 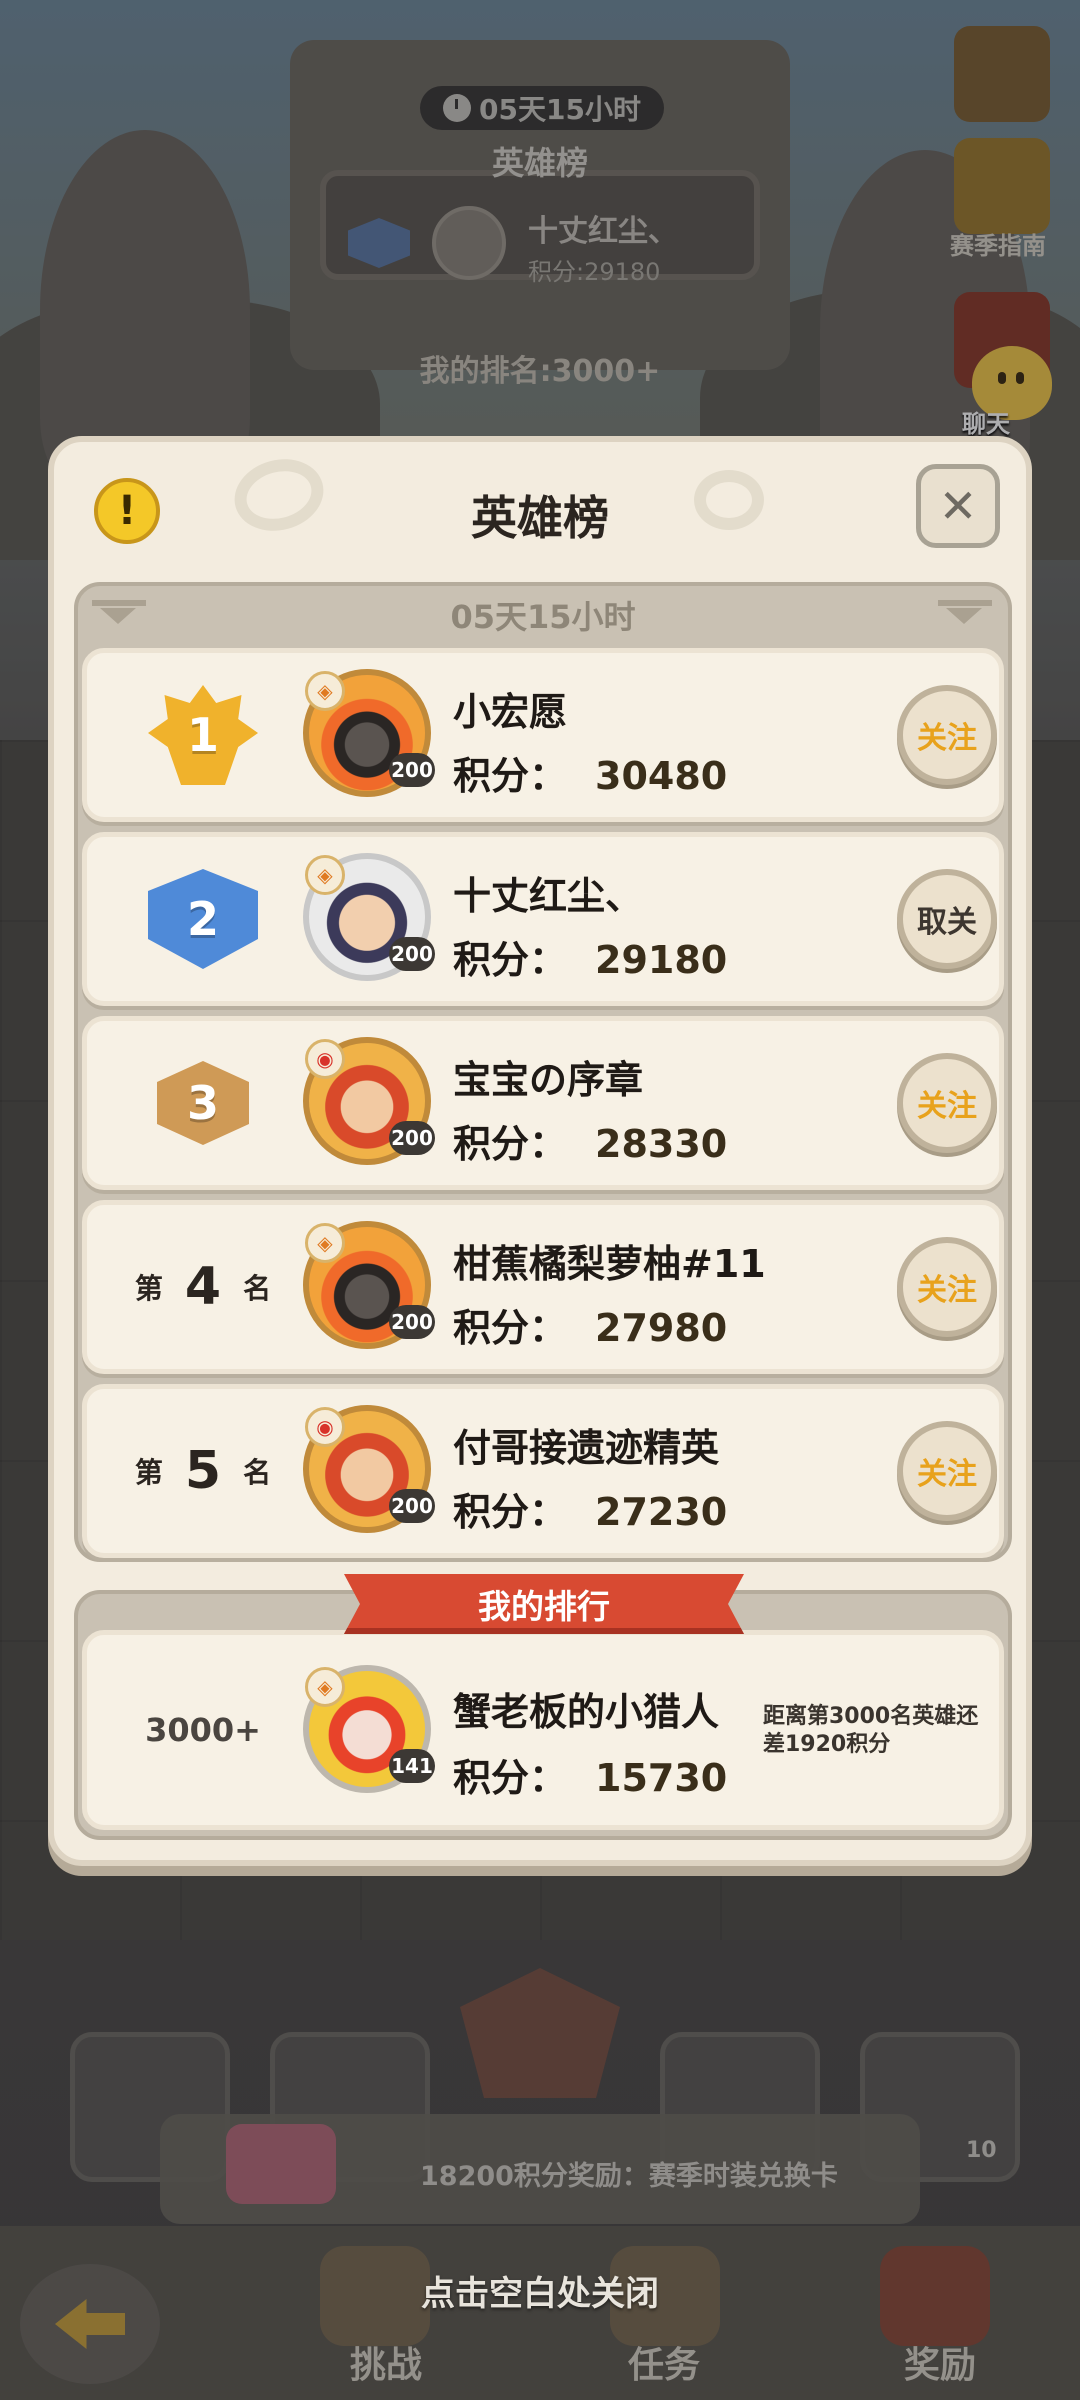 What do you see at coordinates (965, 612) in the screenshot?
I see `chevron-right-icon` at bounding box center [965, 612].